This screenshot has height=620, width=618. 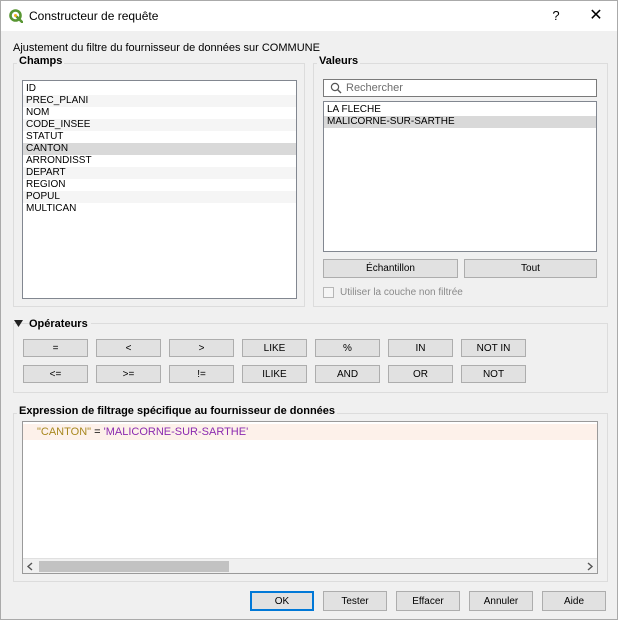 What do you see at coordinates (374, 88) in the screenshot?
I see `search-placeholder: Rechercher` at bounding box center [374, 88].